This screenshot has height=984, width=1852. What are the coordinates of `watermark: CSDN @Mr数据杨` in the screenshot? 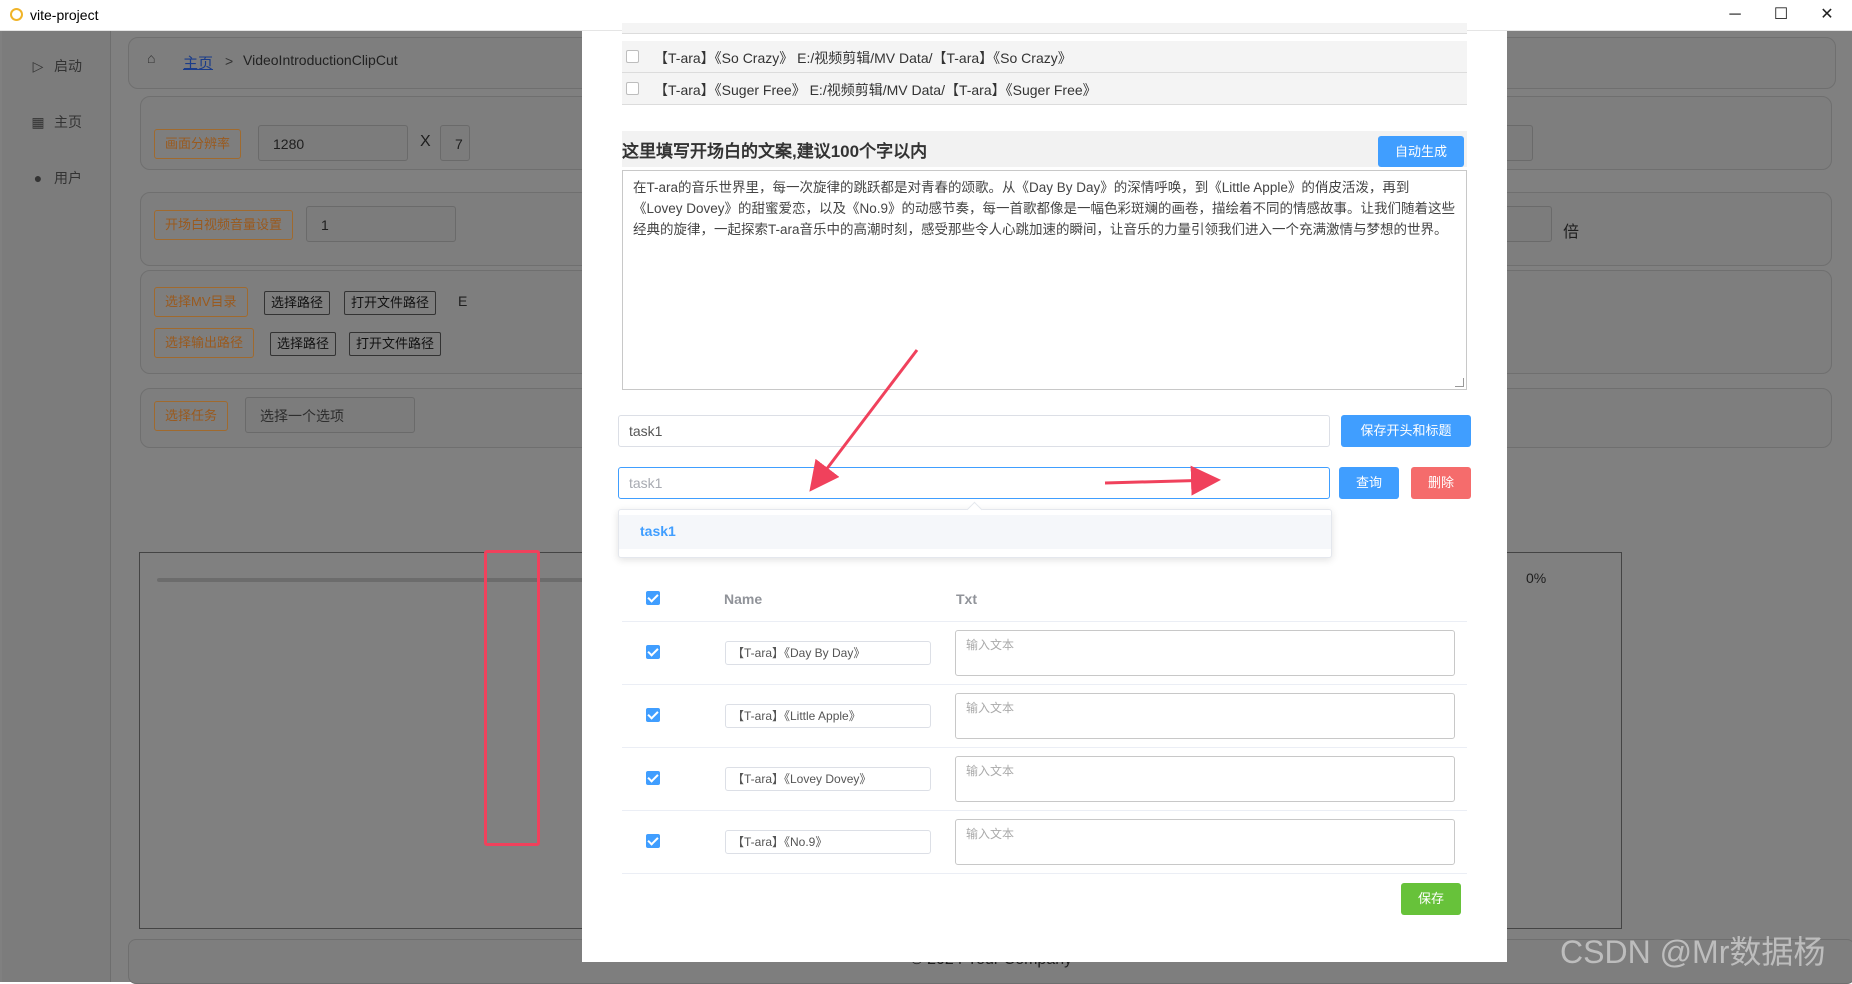 It's located at (1693, 952).